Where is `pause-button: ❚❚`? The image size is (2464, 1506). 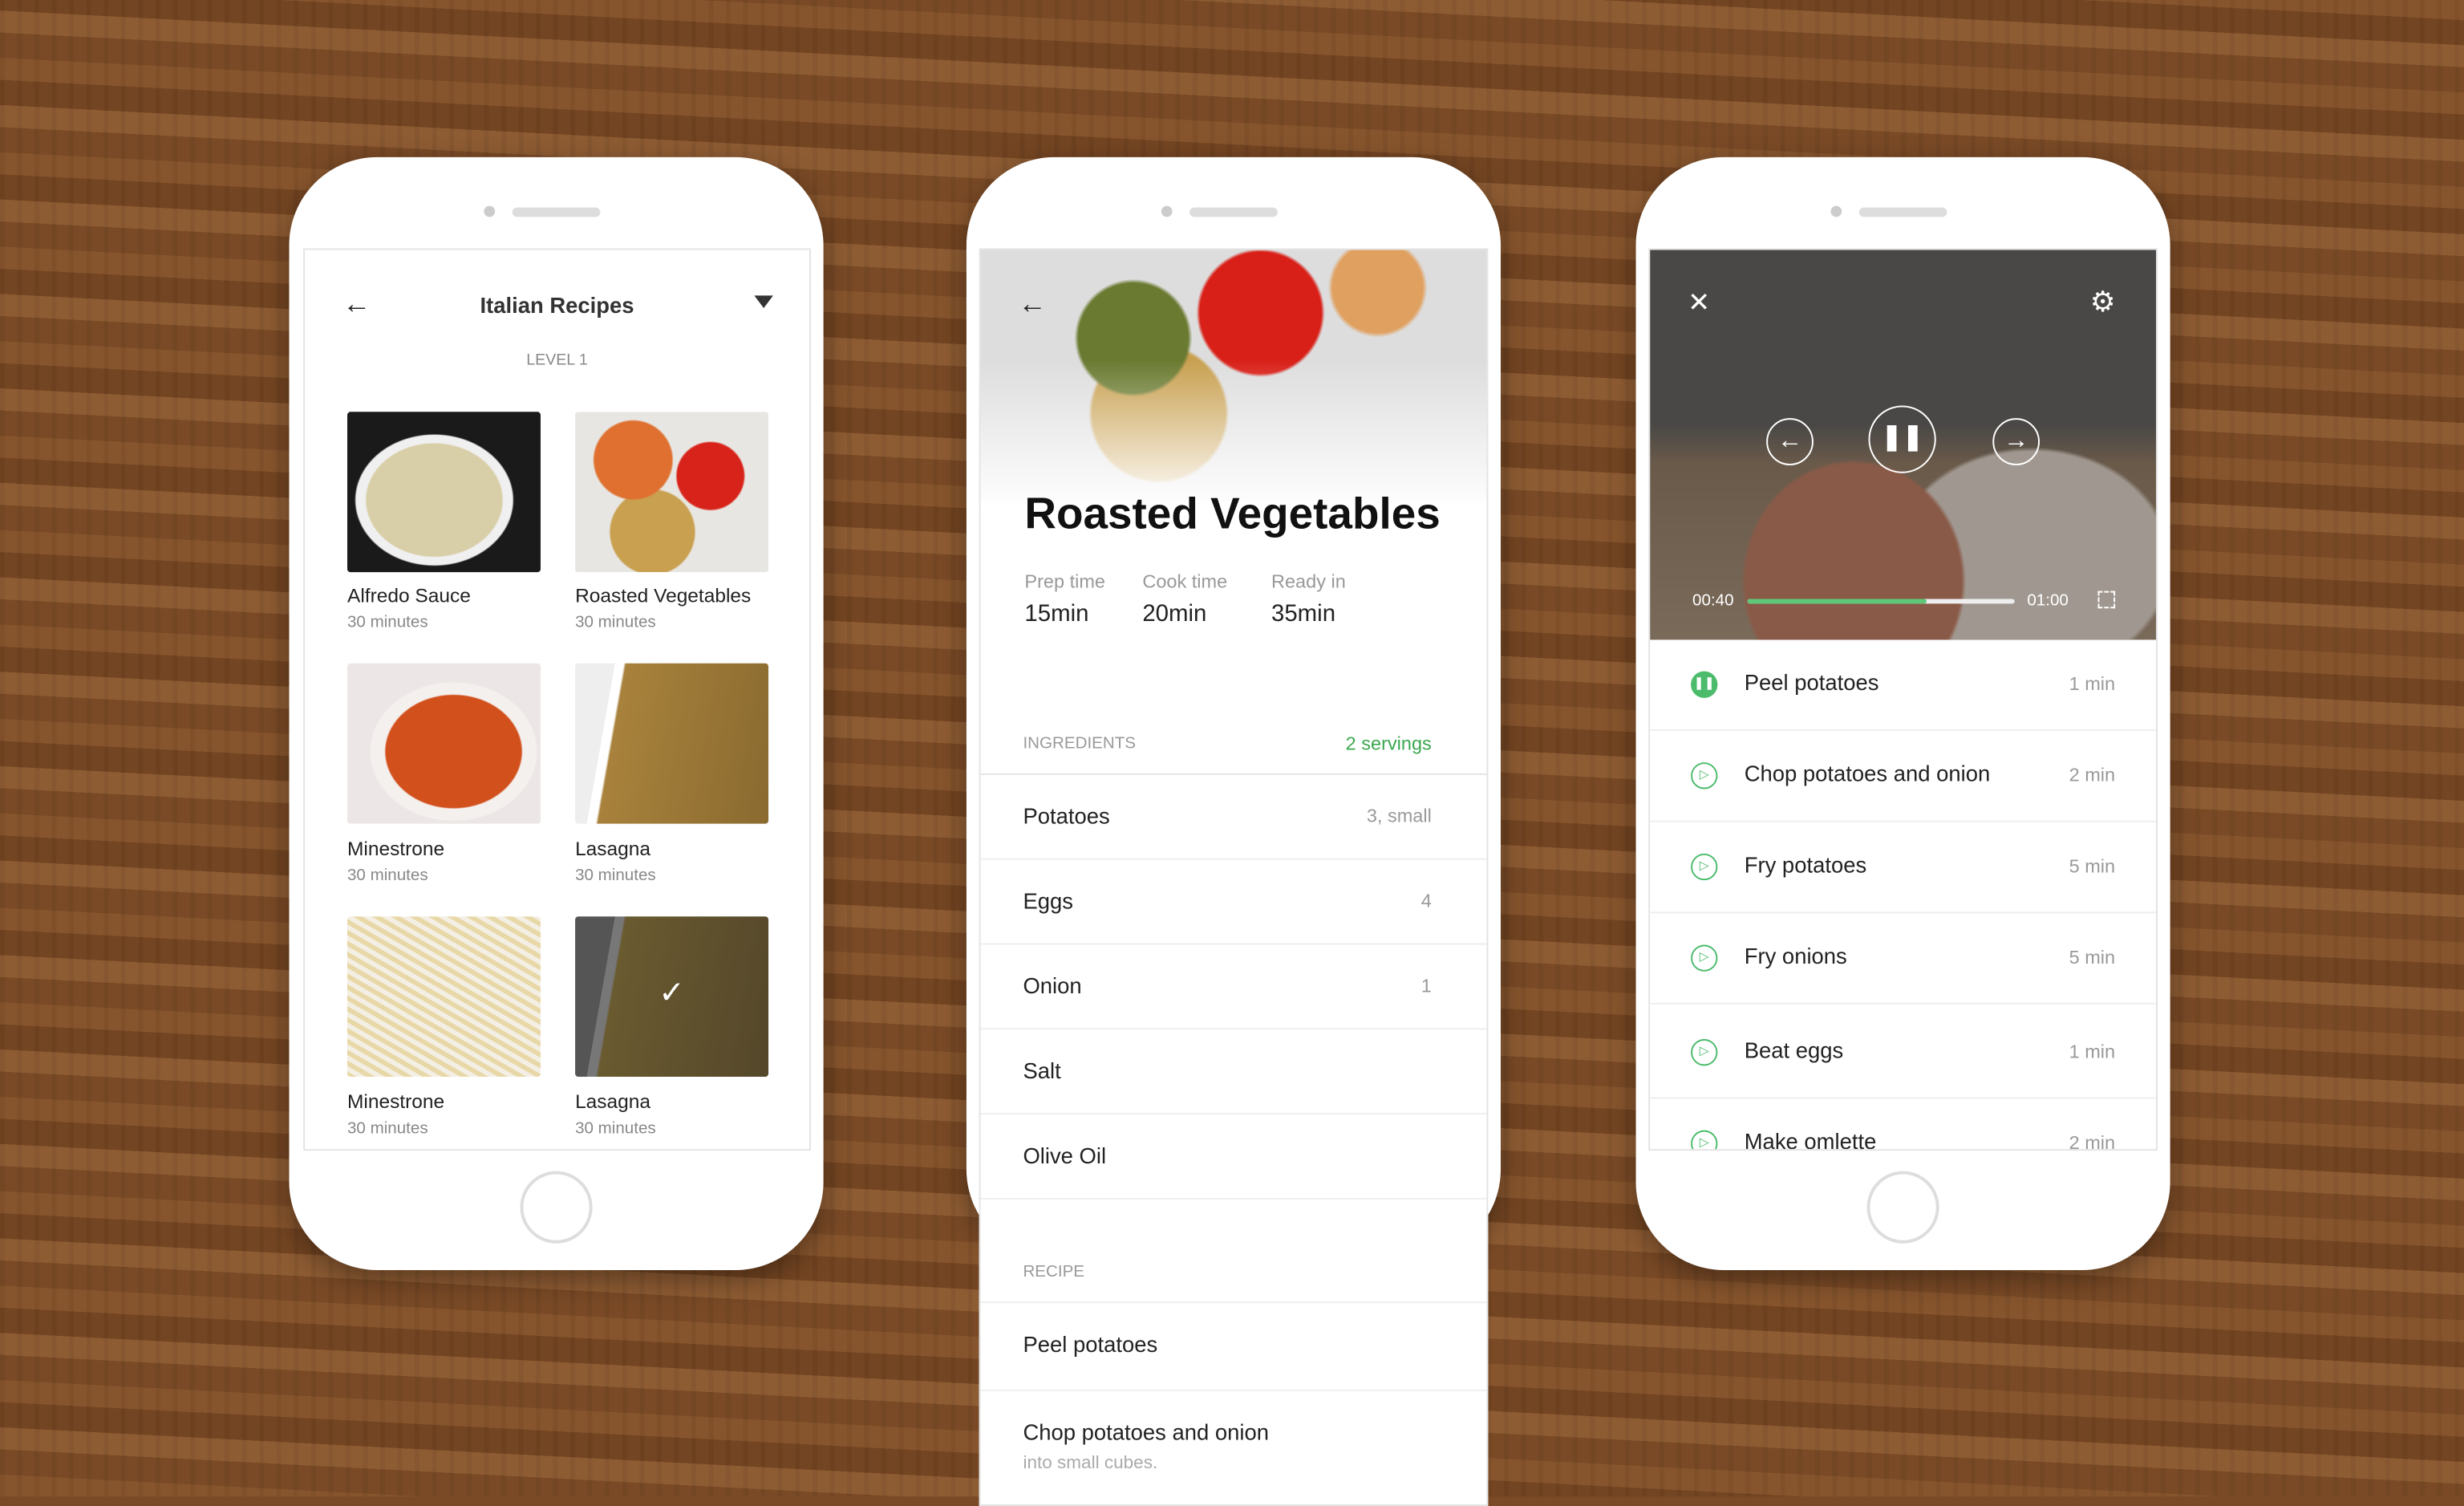
pause-button: ❚❚ is located at coordinates (1902, 439).